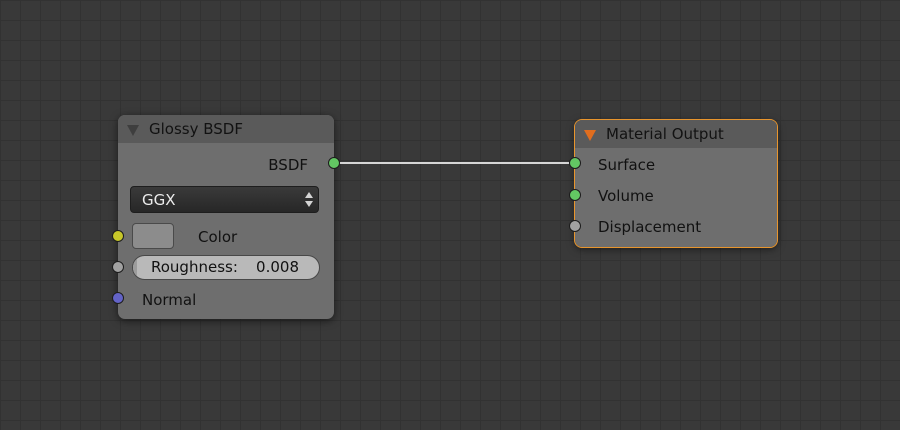  I want to click on node-title: Glossy BSDF, so click(196, 129).